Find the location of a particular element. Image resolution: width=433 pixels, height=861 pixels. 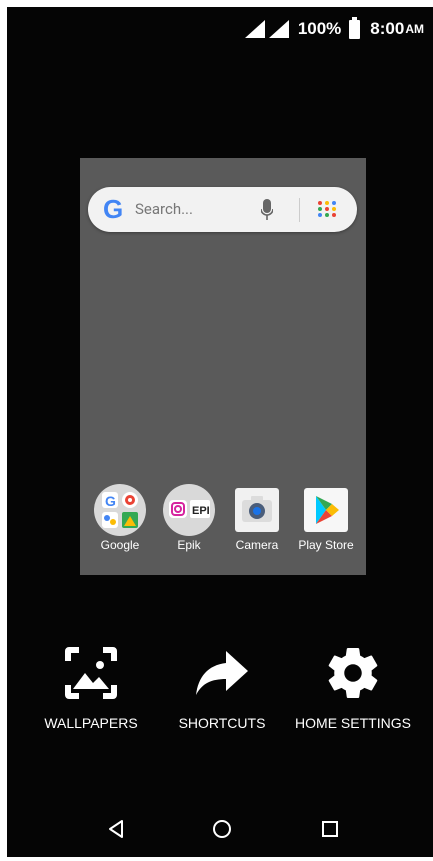

app-label: Camera is located at coordinates (257, 545).